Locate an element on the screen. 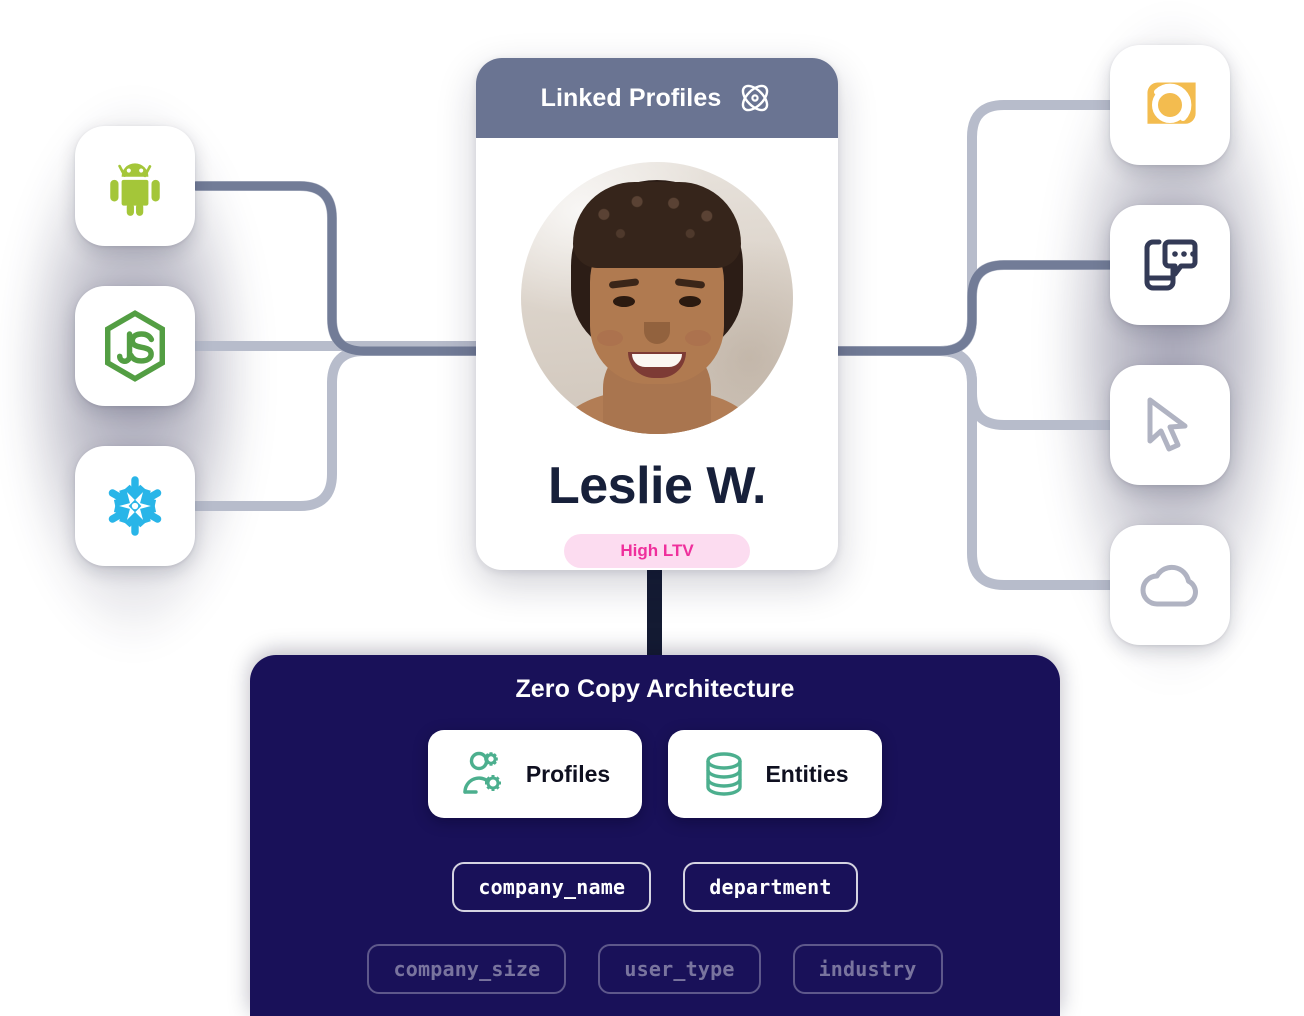  destination-tile-cloud is located at coordinates (1170, 585).